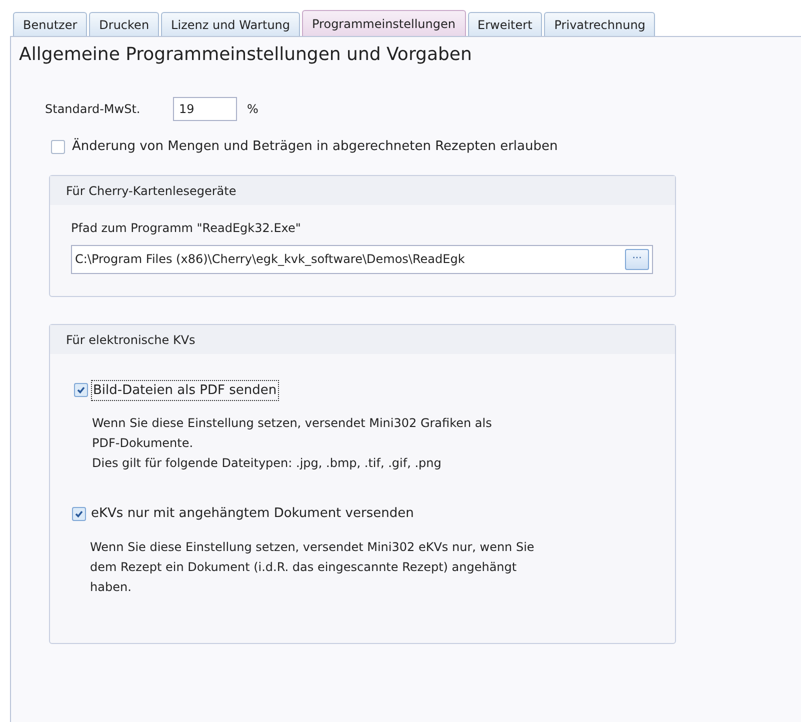 The width and height of the screenshot is (801, 722). I want to click on tab: Lizenz und Wartung, so click(230, 24).